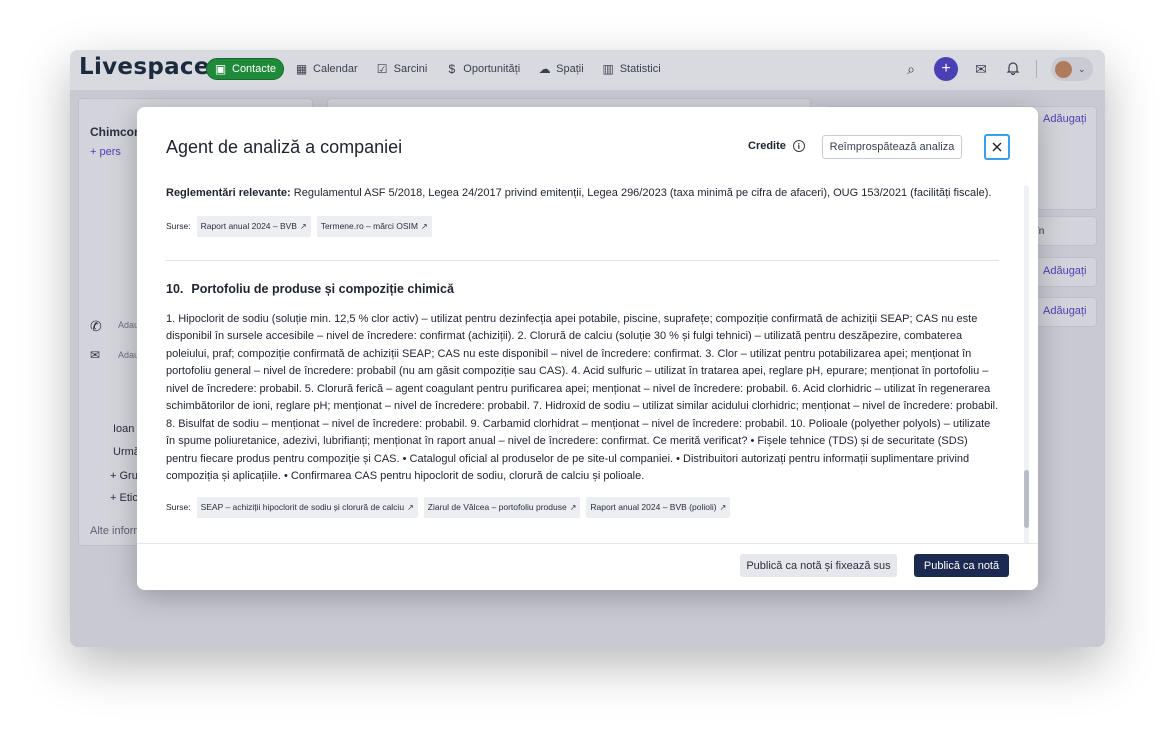  I want to click on contacts-icon: ▣, so click(220, 69).